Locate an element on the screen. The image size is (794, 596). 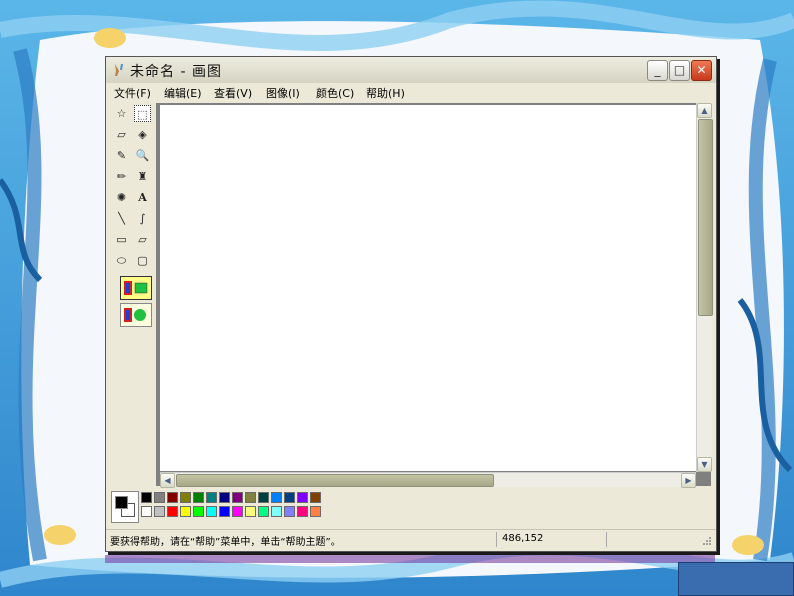
window-title: 未命名 - 画图 is located at coordinates (176, 72).